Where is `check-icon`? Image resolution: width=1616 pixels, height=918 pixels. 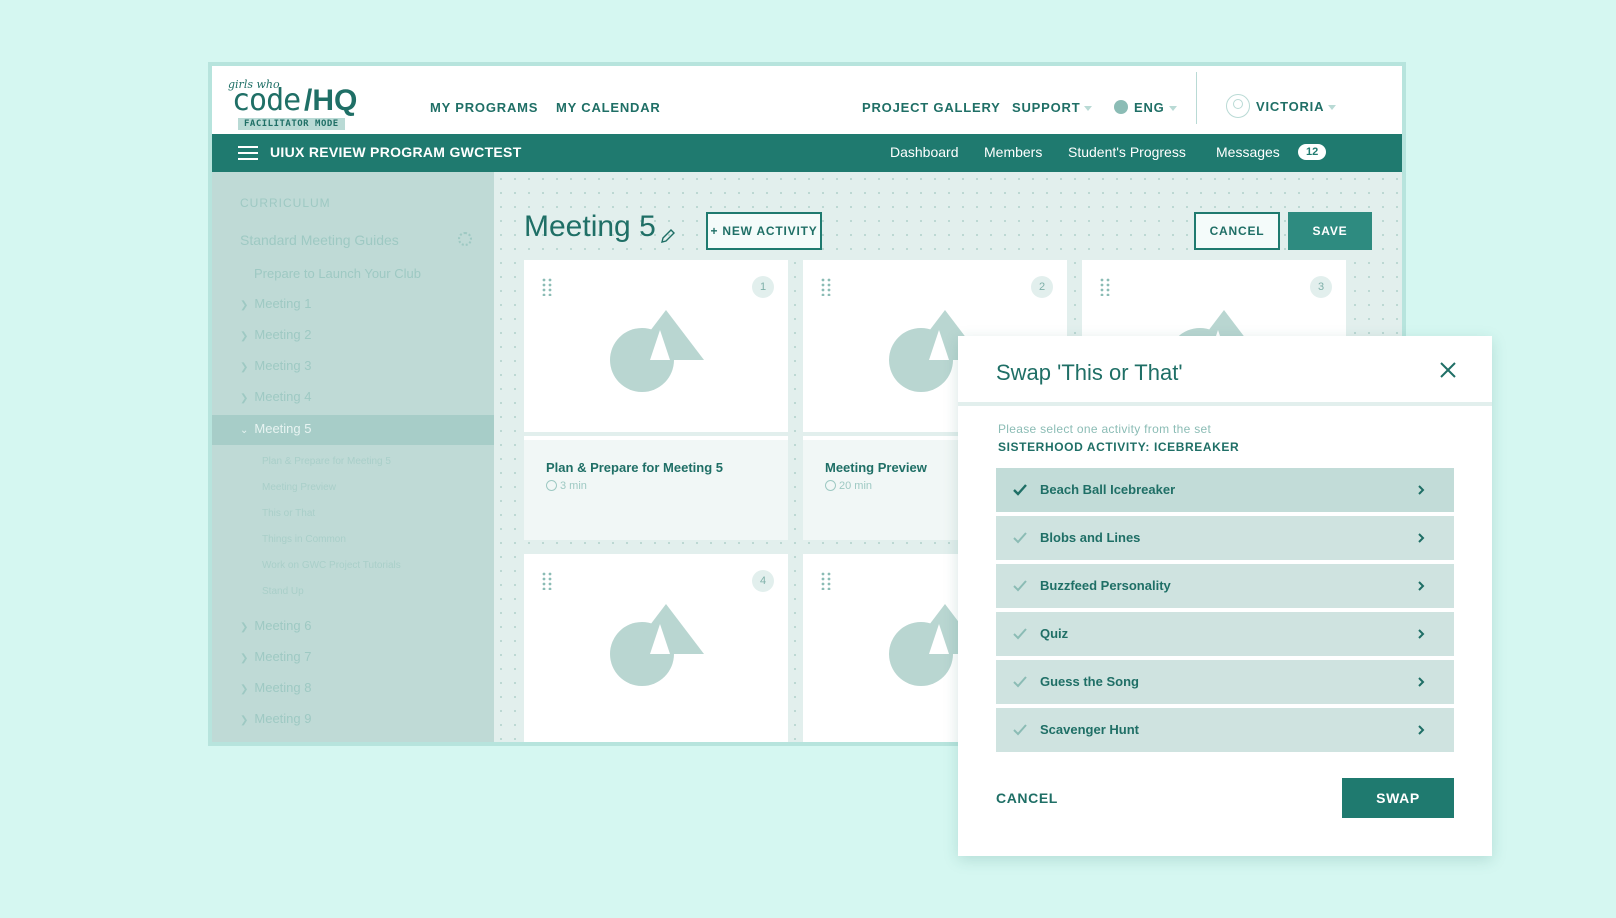 check-icon is located at coordinates (1020, 586).